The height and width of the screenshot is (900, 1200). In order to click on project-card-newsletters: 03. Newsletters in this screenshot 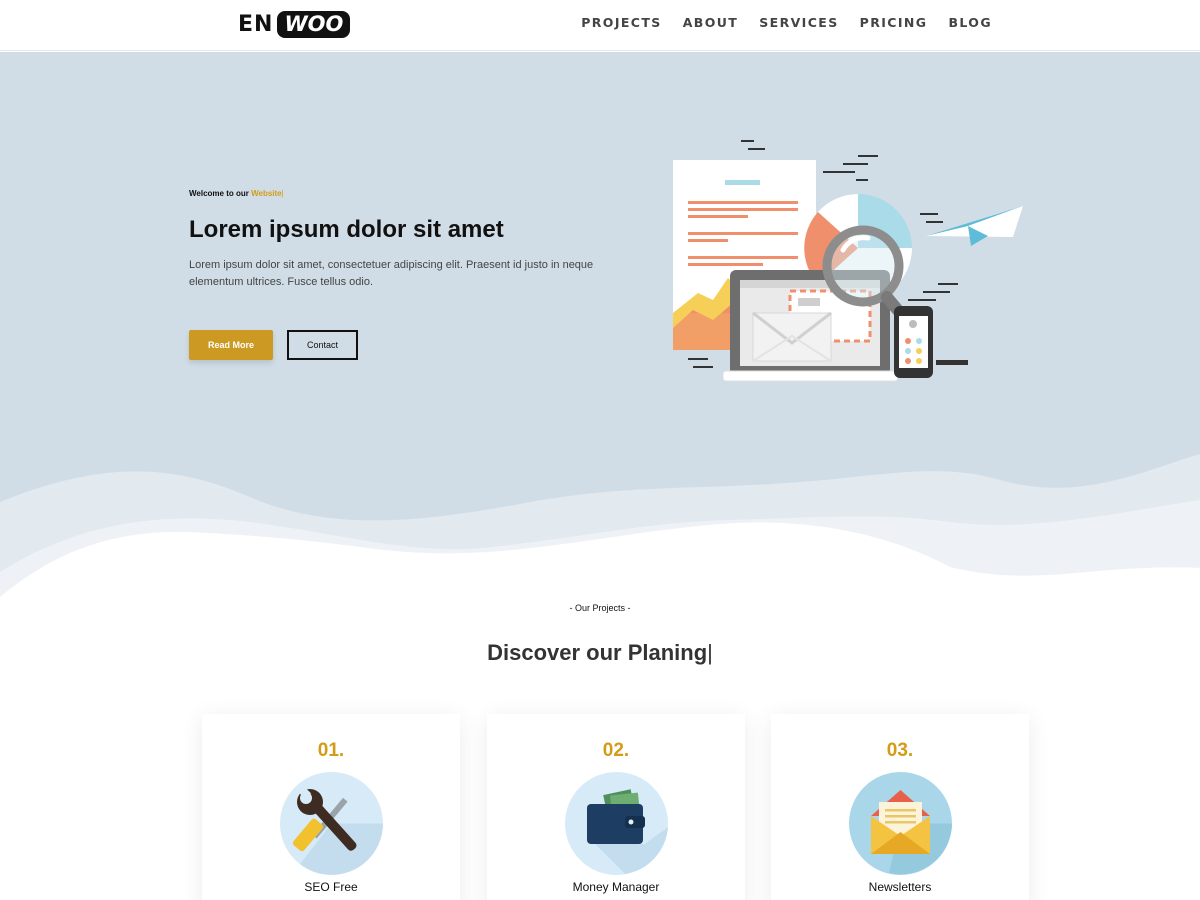, I will do `click(900, 807)`.